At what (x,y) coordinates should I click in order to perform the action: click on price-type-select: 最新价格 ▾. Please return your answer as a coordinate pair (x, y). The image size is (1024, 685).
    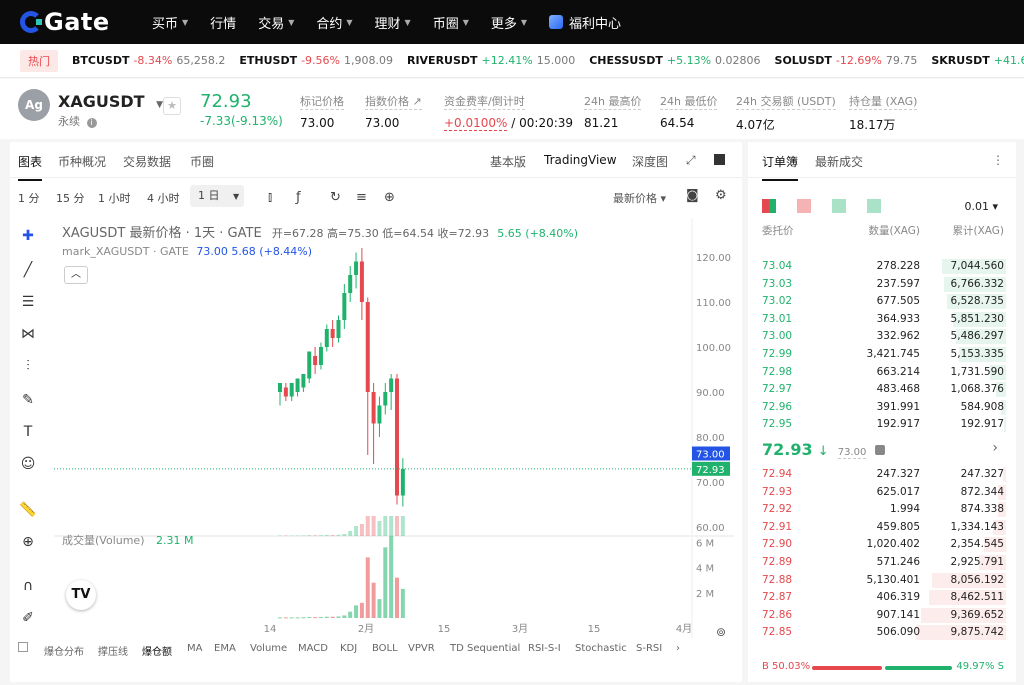
    Looking at the image, I should click on (639, 198).